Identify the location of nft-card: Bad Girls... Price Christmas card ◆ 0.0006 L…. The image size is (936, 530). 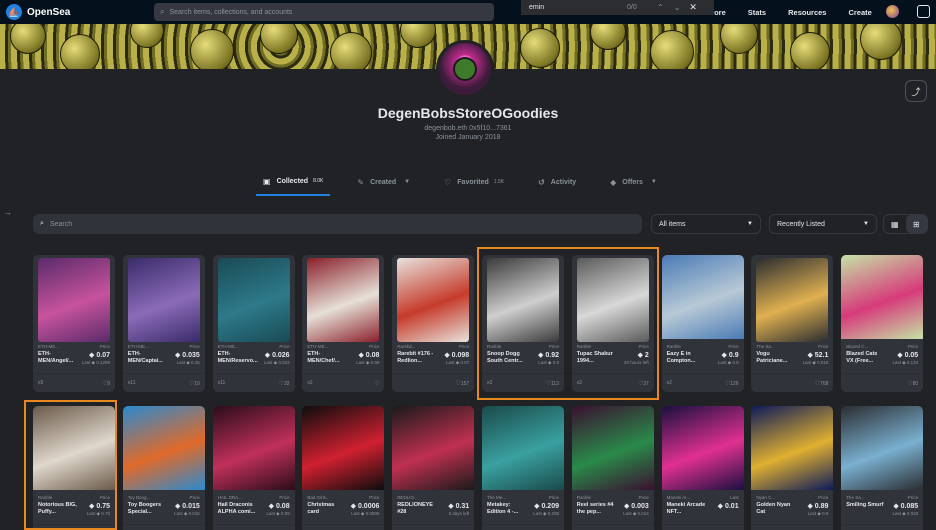
(343, 468).